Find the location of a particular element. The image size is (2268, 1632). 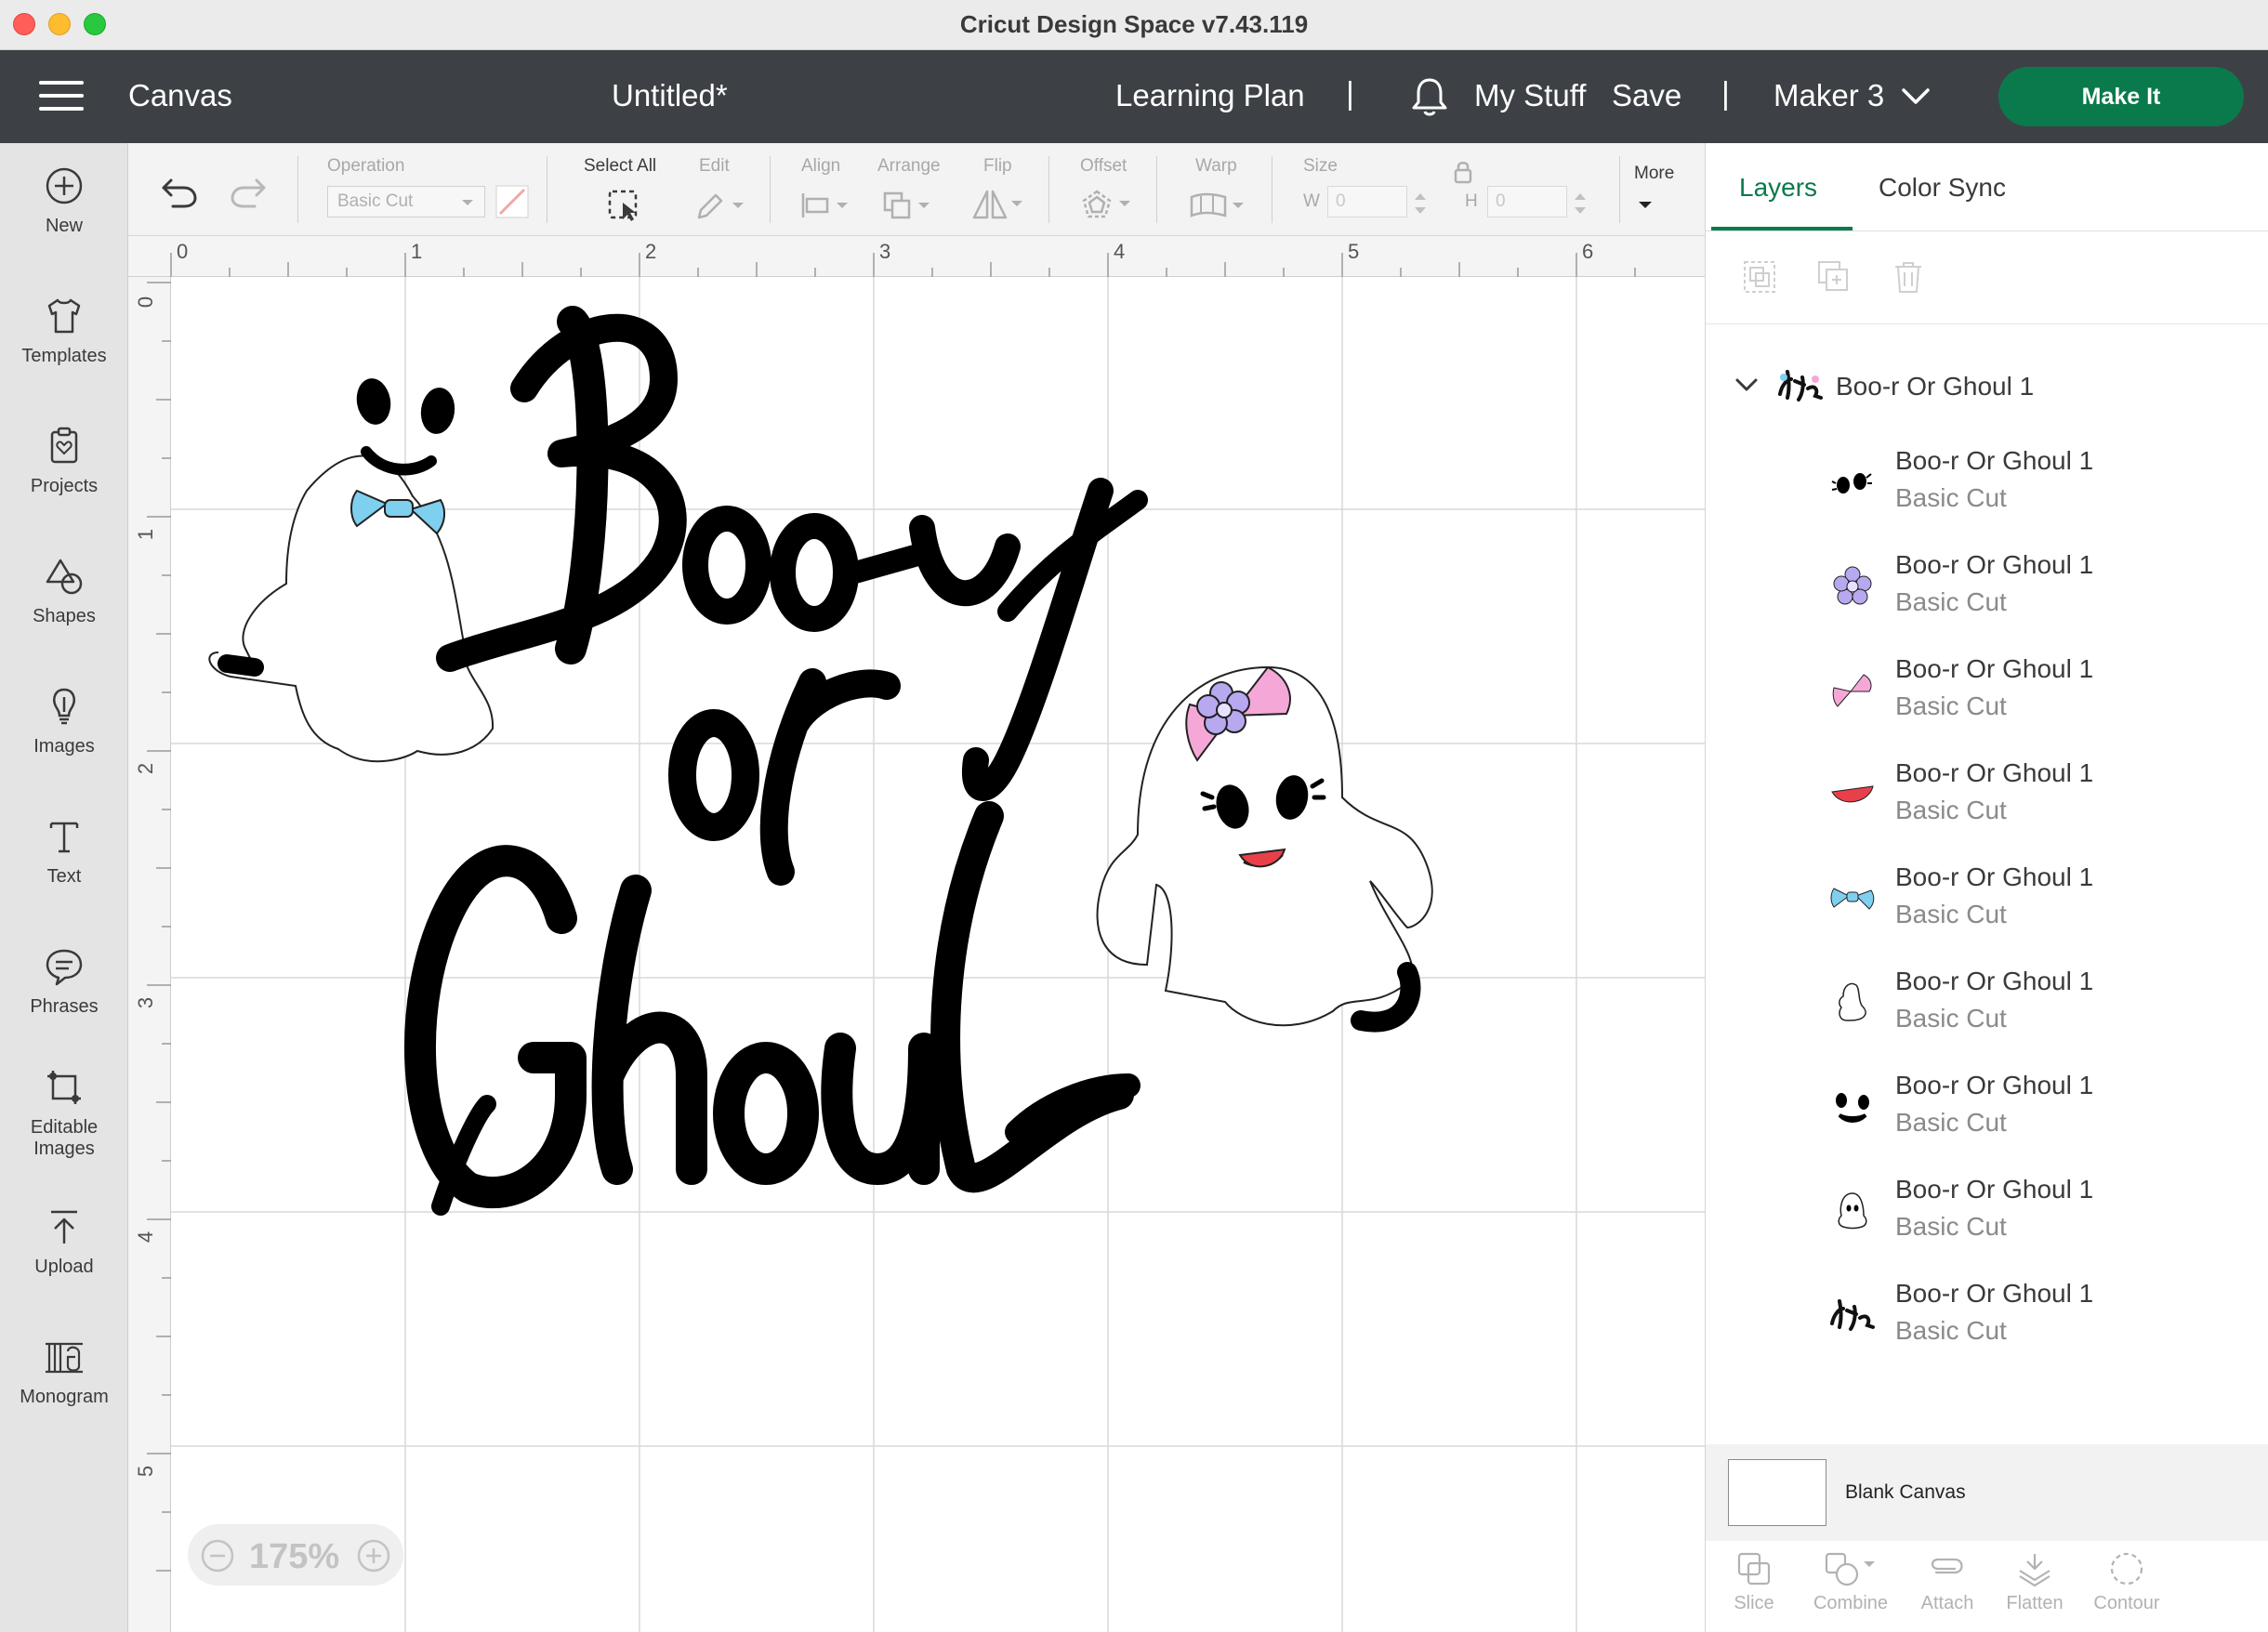

eyes-icon is located at coordinates (1851, 483).